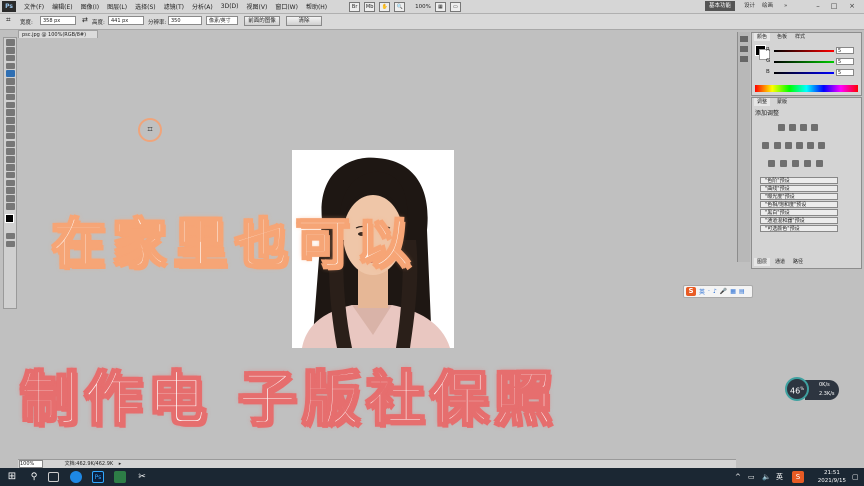 The image size is (864, 486). I want to click on tab-paths: 路径, so click(798, 262).